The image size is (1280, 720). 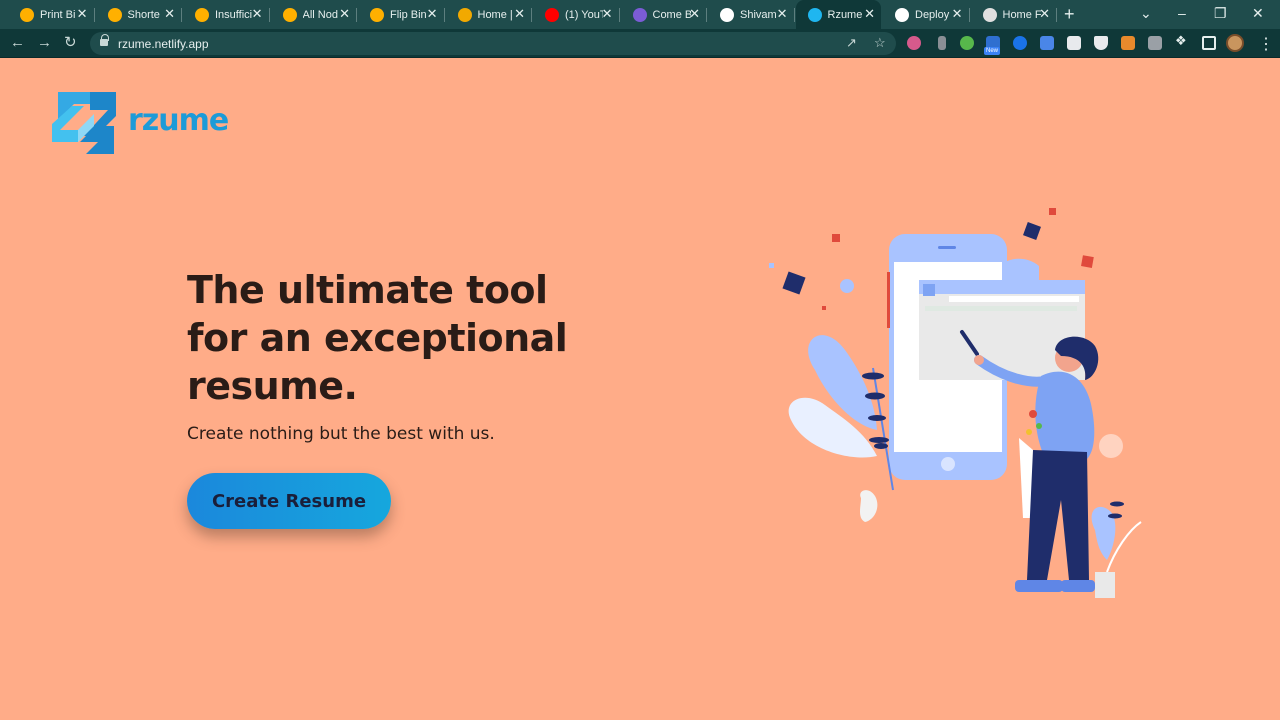 What do you see at coordinates (1146, 13) in the screenshot?
I see `tab-search-icon: ⌄` at bounding box center [1146, 13].